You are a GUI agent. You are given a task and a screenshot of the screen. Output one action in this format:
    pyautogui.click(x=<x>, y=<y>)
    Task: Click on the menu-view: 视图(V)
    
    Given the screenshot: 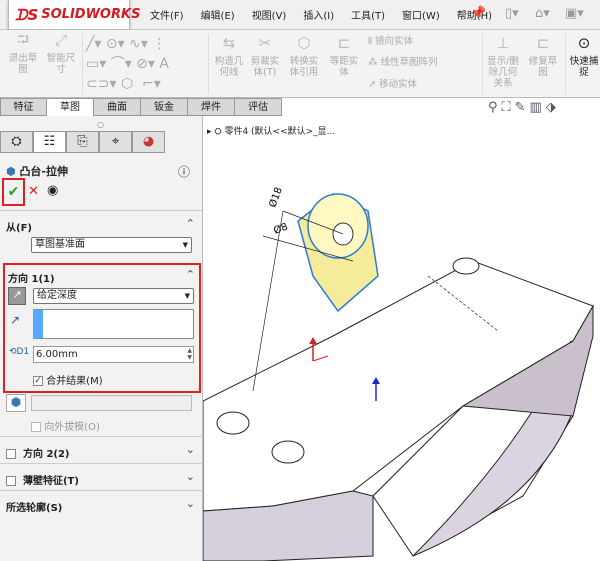 What is the action you would take?
    pyautogui.click(x=269, y=14)
    